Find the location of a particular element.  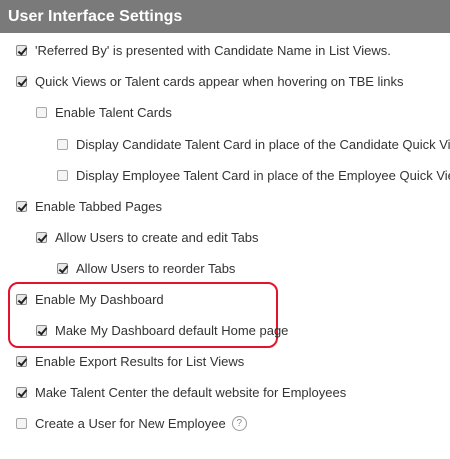

checkbox-create-edit-tabs is located at coordinates (41, 237).